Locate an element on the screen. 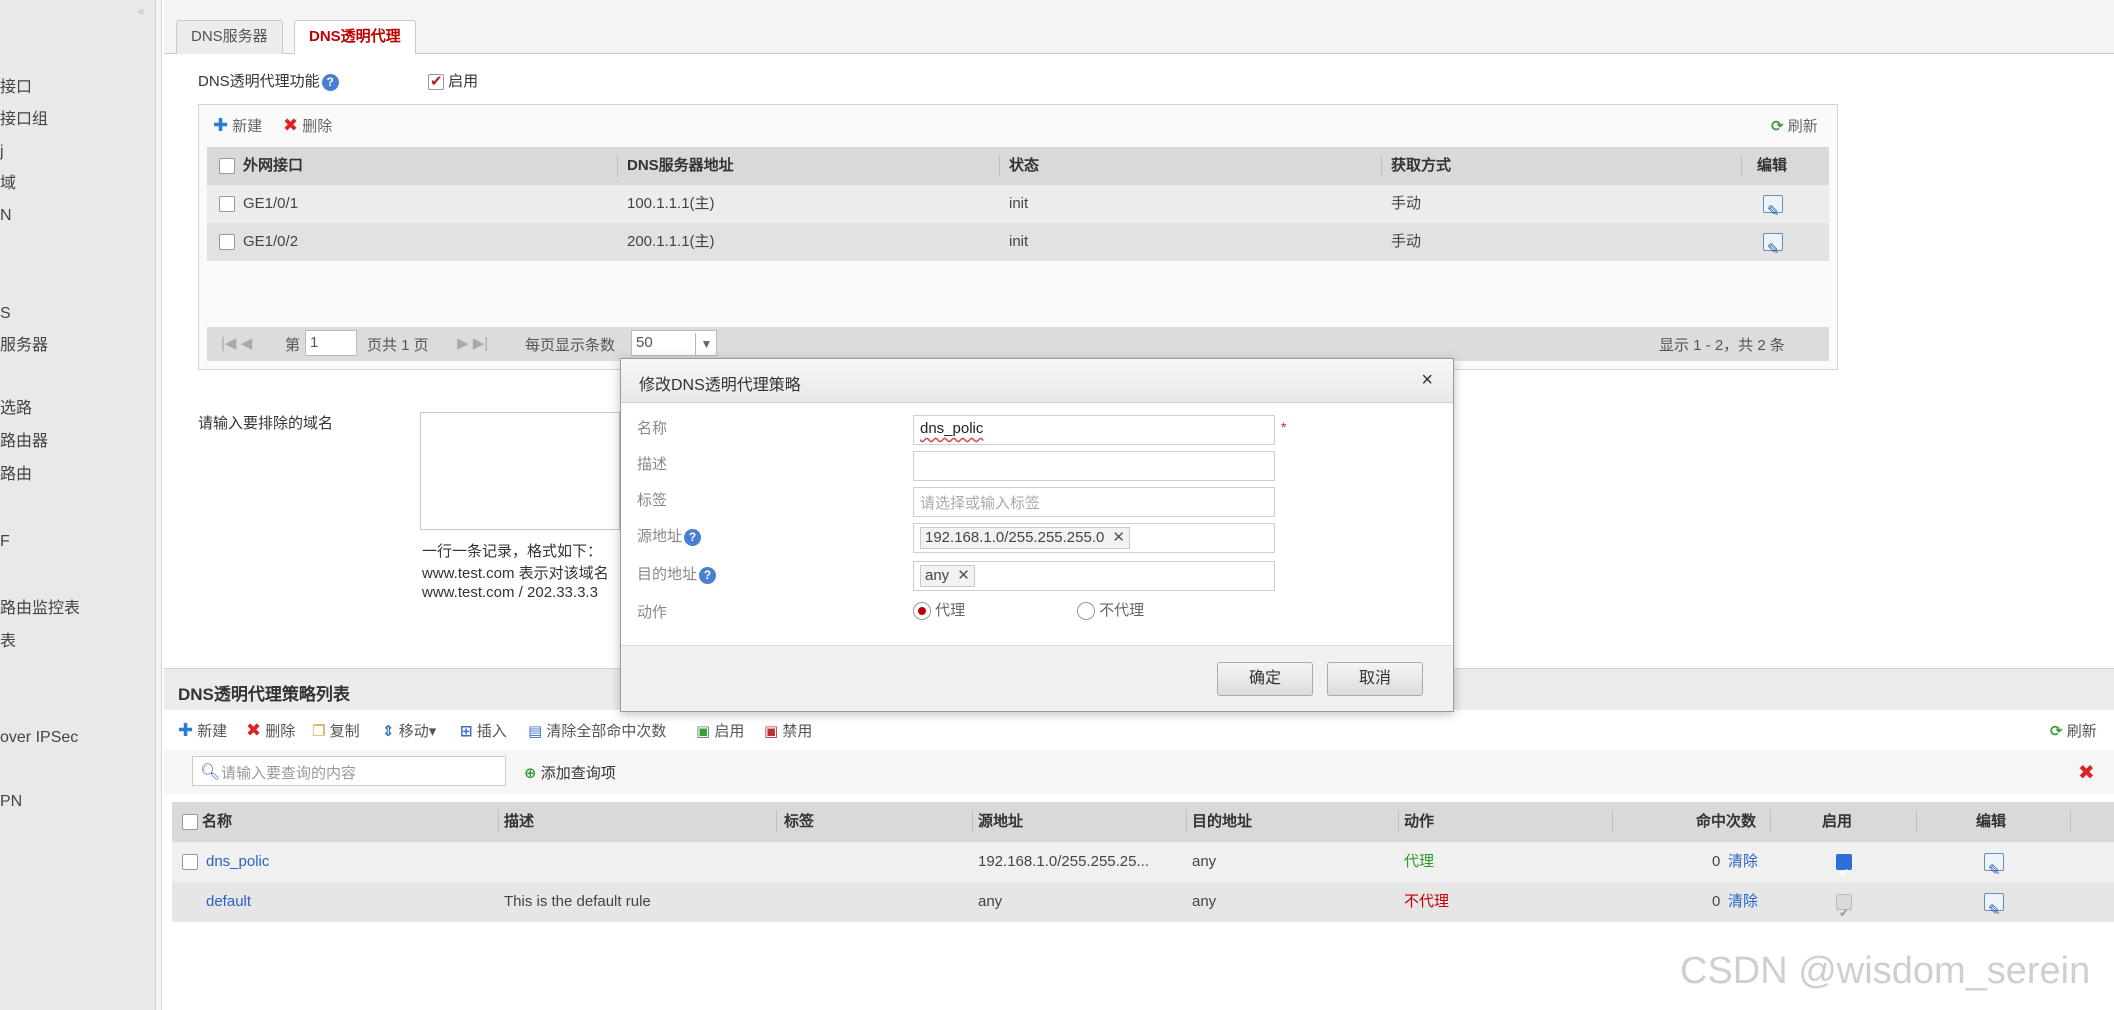  radio-proxy is located at coordinates (922, 611).